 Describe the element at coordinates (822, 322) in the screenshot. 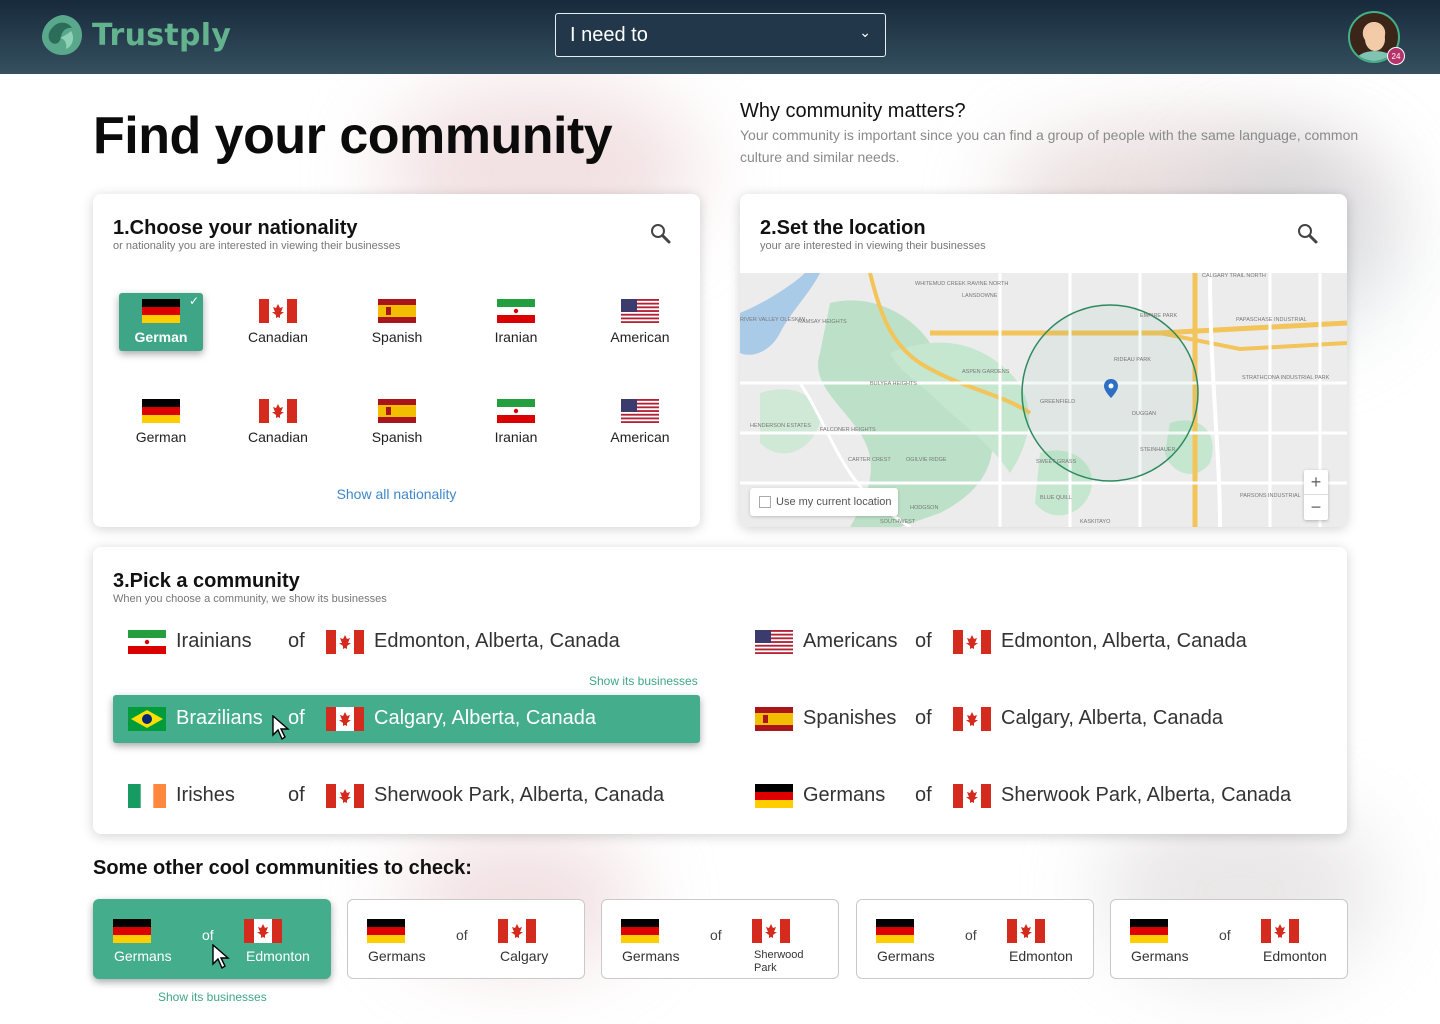

I see `map-label: RAMSAY HEIGHTS` at that location.